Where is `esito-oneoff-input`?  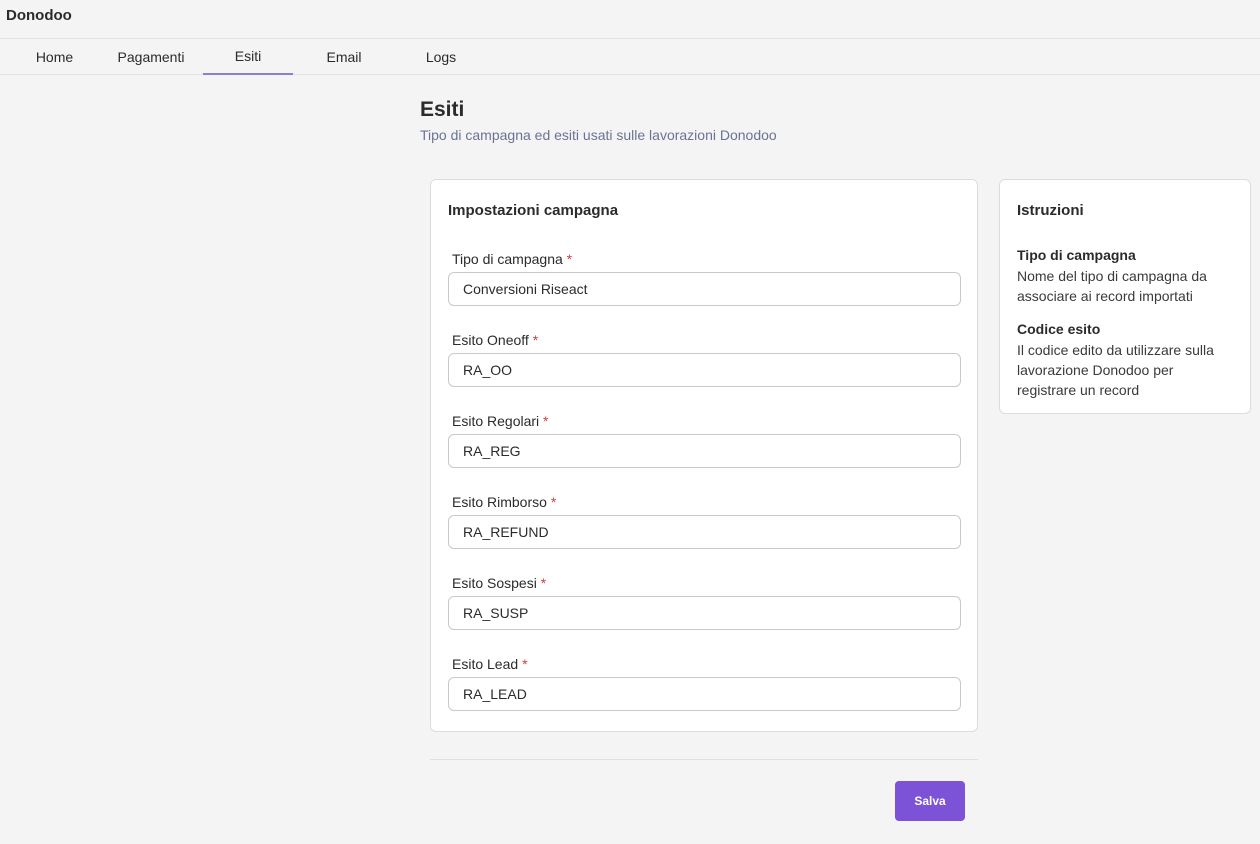
esito-oneoff-input is located at coordinates (704, 370).